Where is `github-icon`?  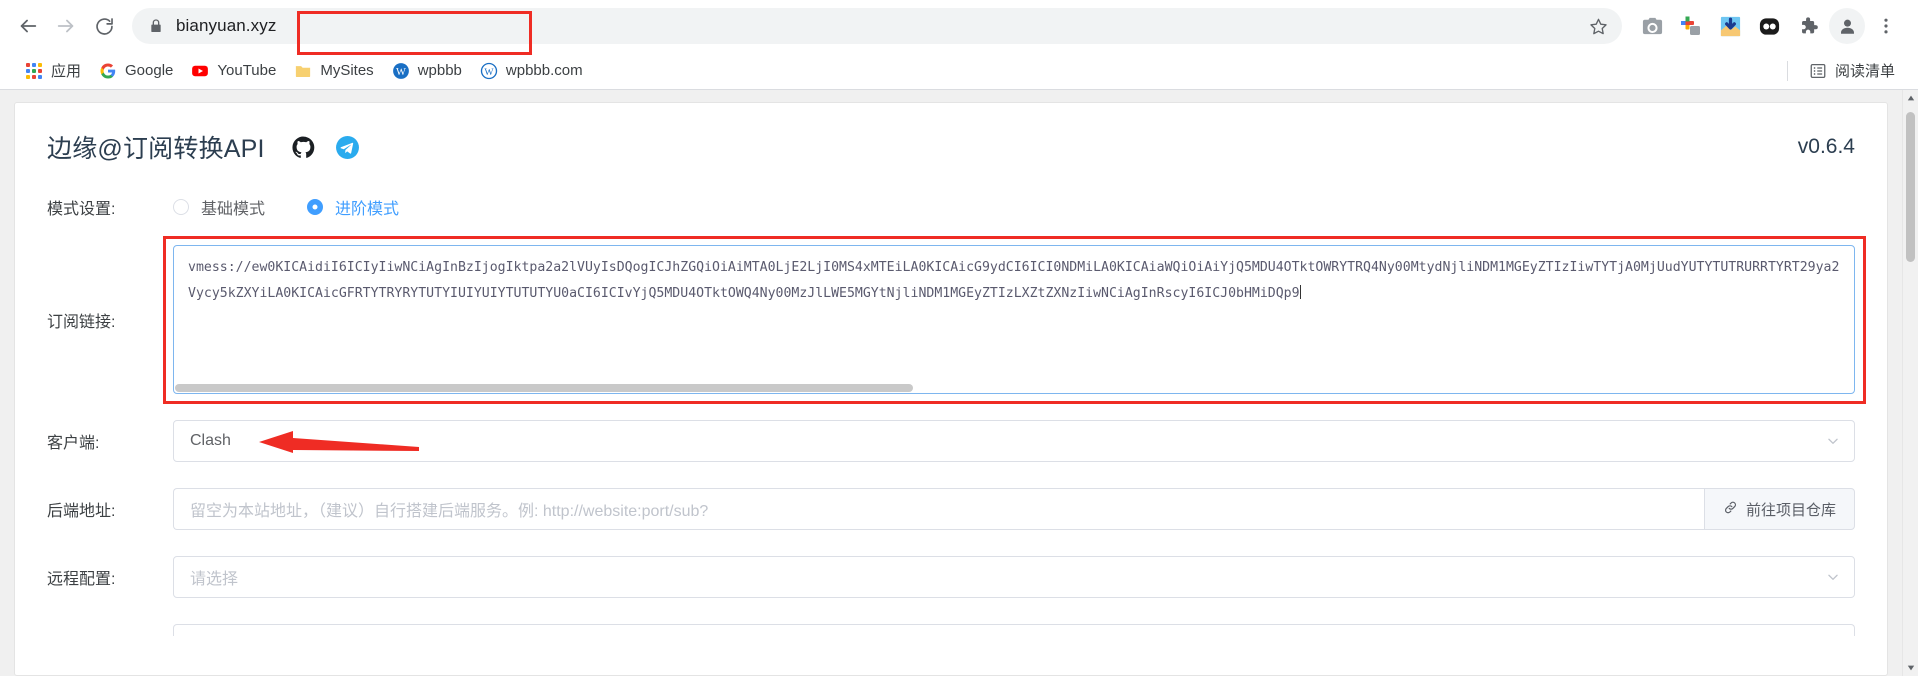 github-icon is located at coordinates (304, 147).